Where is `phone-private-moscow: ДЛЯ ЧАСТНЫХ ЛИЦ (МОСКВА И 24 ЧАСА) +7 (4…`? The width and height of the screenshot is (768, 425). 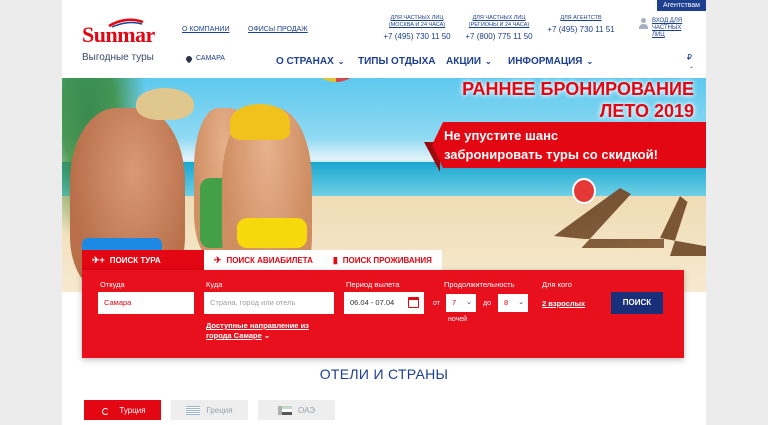
phone-private-moscow: ДЛЯ ЧАСТНЫХ ЛИЦ (МОСКВА И 24 ЧАСА) +7 (4… is located at coordinates (417, 28).